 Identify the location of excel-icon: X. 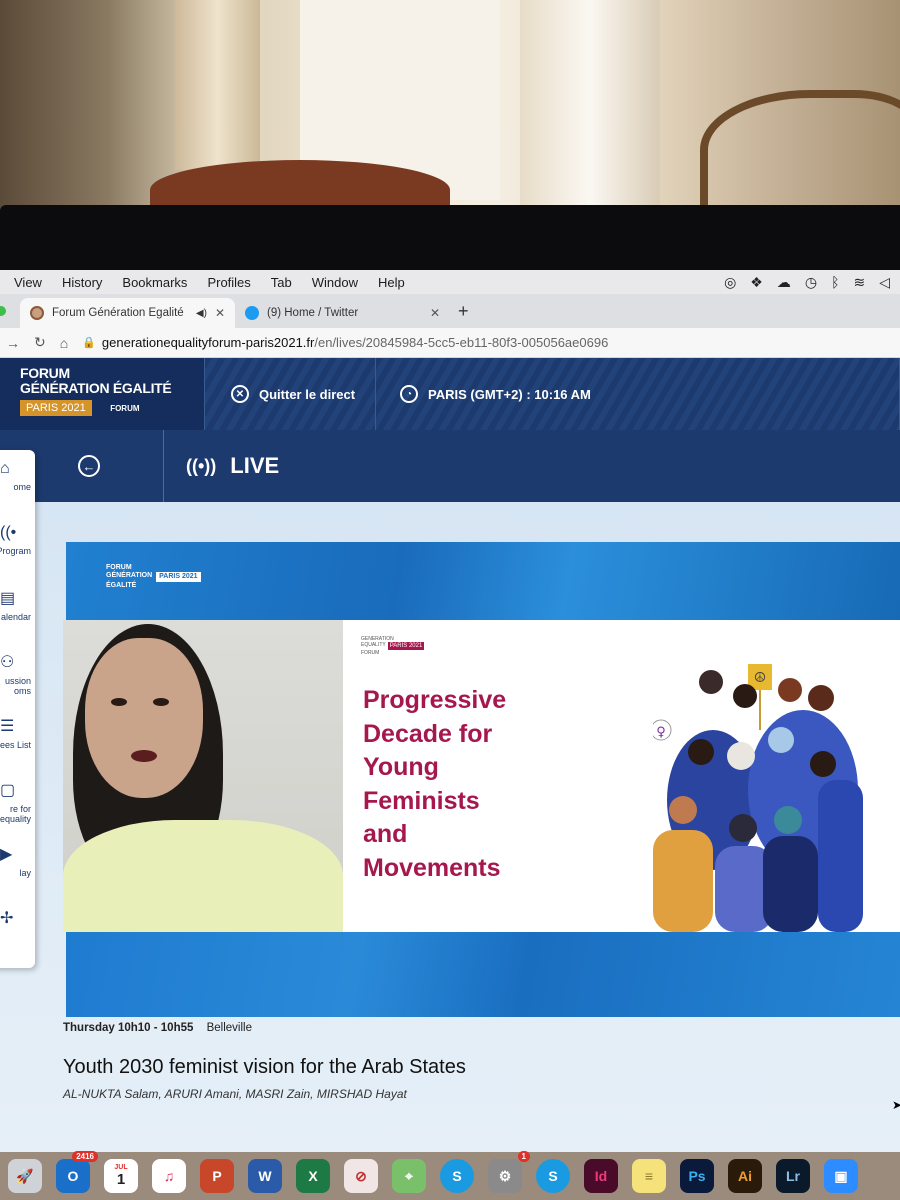
(313, 1176).